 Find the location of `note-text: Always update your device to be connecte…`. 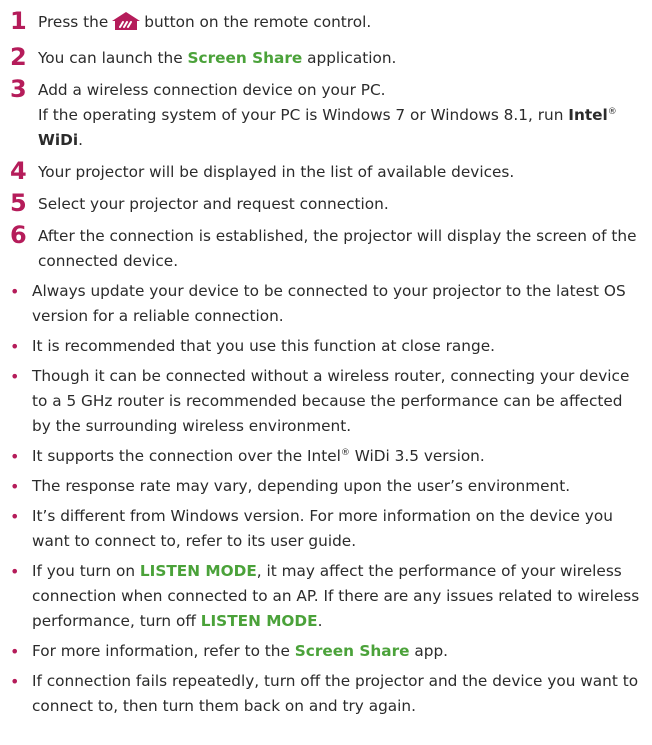

note-text: Always update your device to be connecte… is located at coordinates (329, 303).